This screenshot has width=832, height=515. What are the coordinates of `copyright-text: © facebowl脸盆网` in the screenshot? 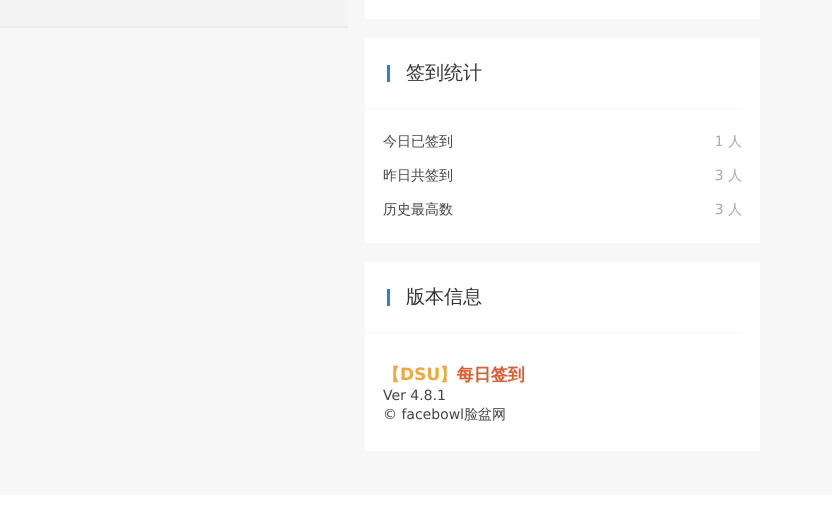 It's located at (445, 415).